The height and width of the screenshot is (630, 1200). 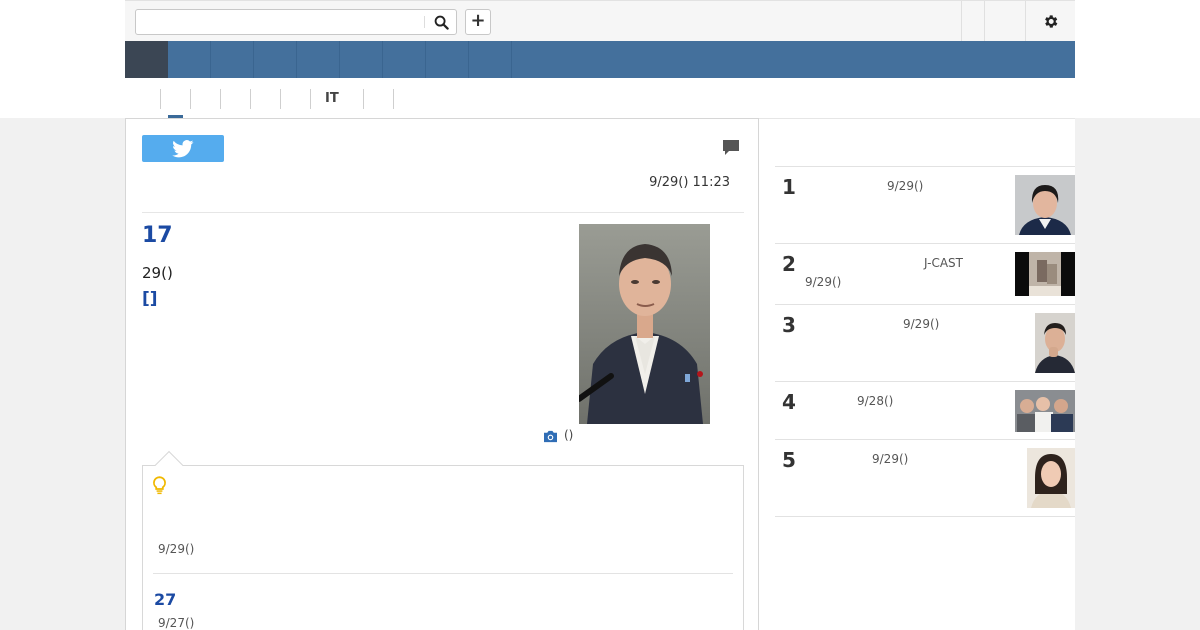 I want to click on settings-button, so click(x=1050, y=21).